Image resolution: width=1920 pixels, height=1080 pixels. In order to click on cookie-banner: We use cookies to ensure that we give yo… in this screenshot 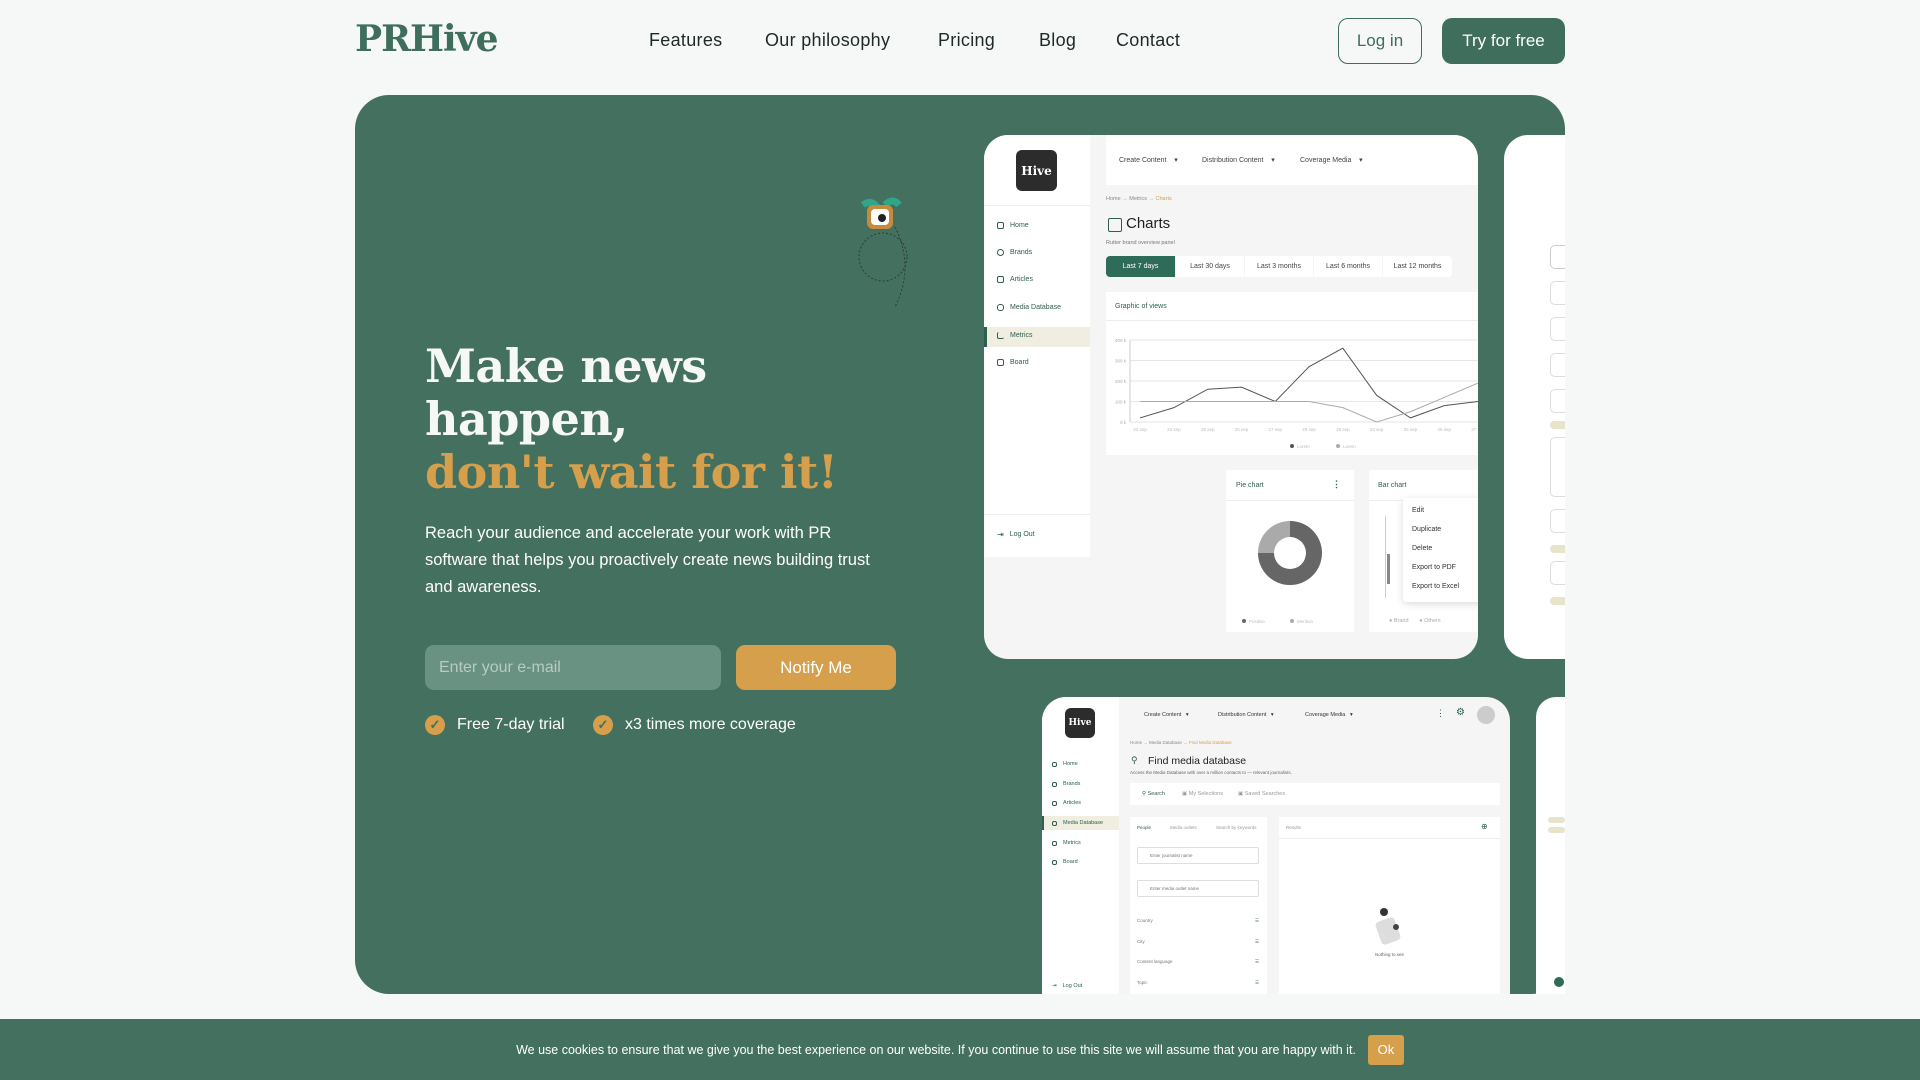, I will do `click(960, 1049)`.